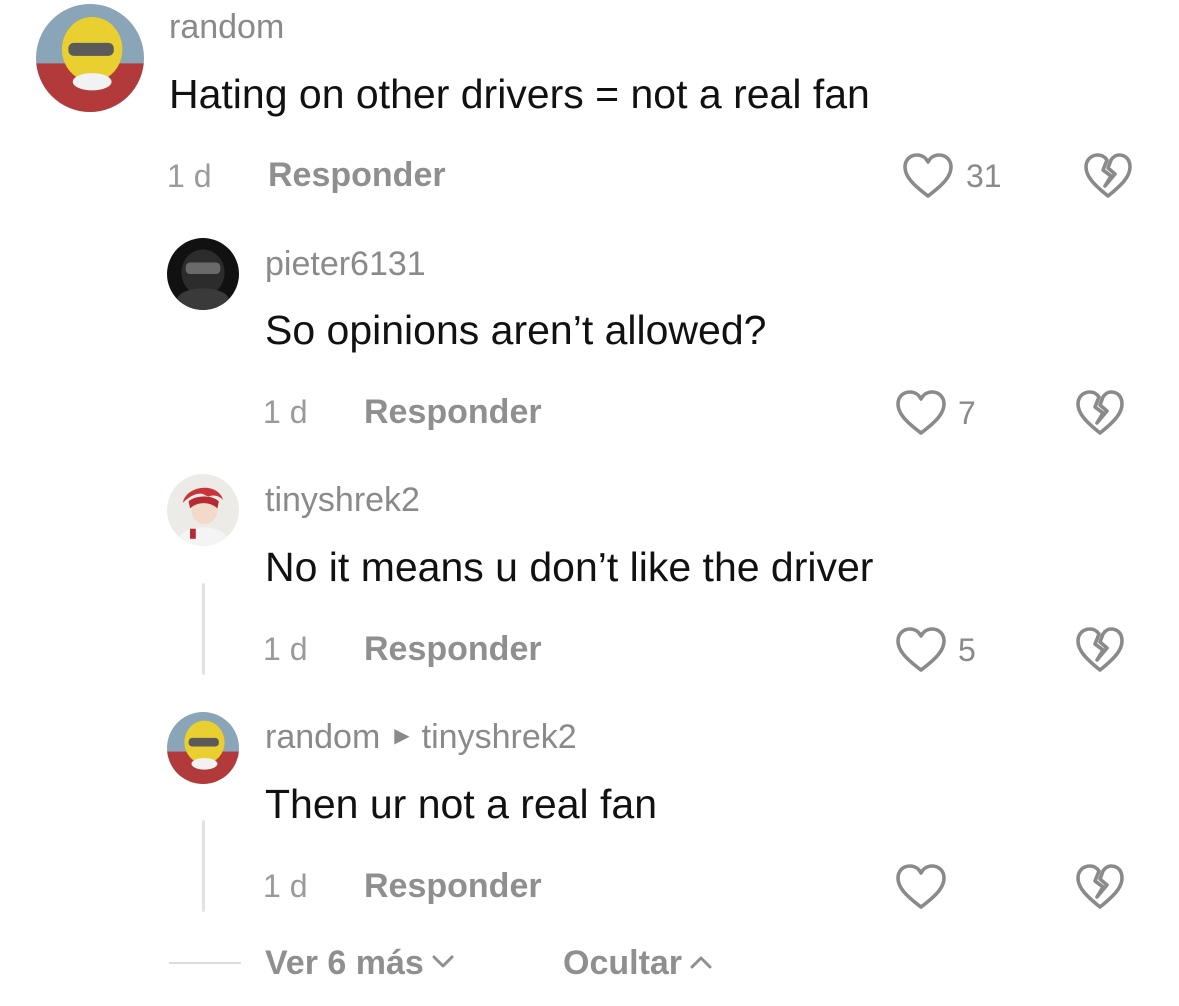  I want to click on reply-author: random, so click(322, 737).